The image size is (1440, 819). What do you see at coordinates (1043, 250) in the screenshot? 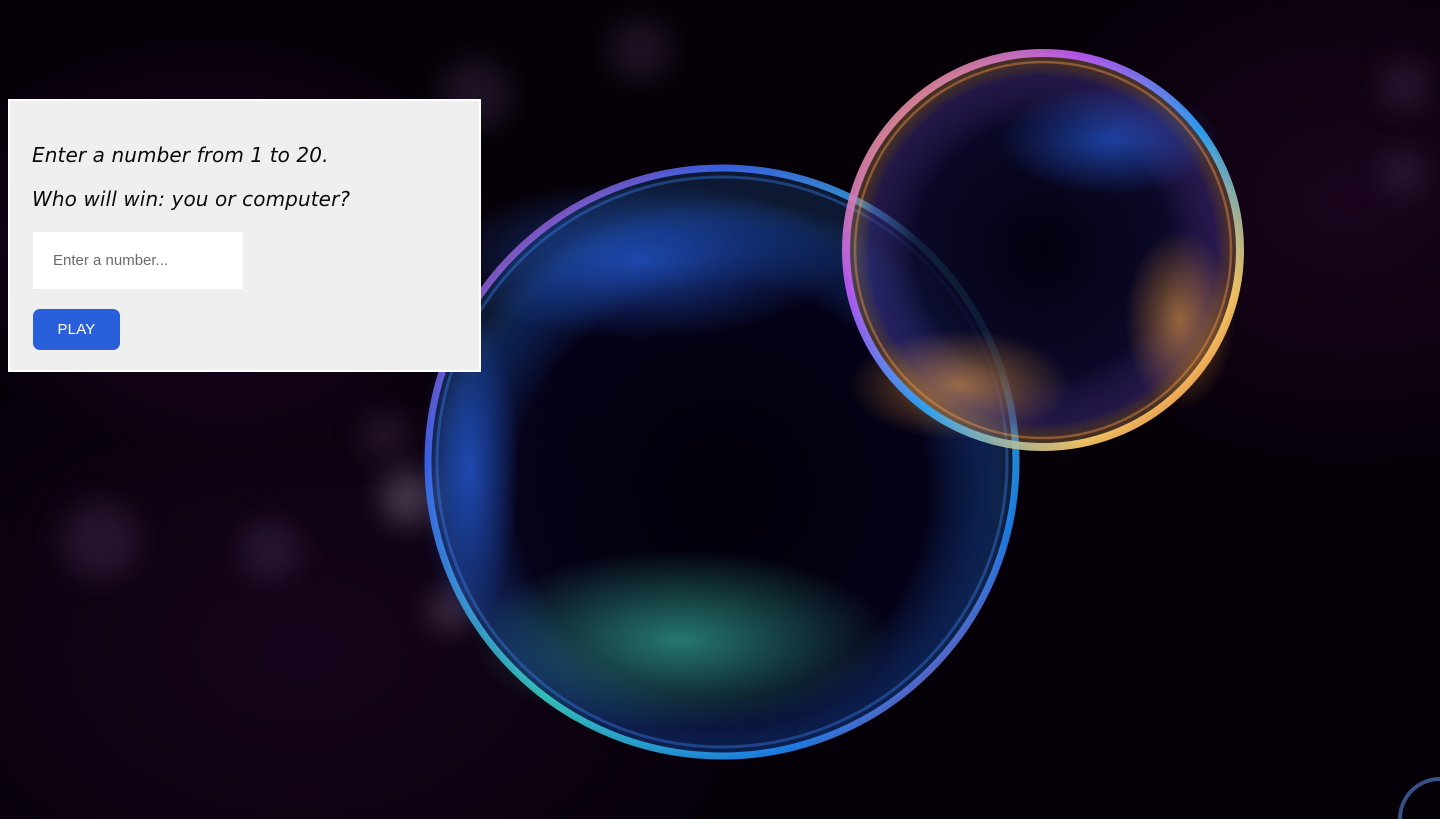
I see `small-bubble` at bounding box center [1043, 250].